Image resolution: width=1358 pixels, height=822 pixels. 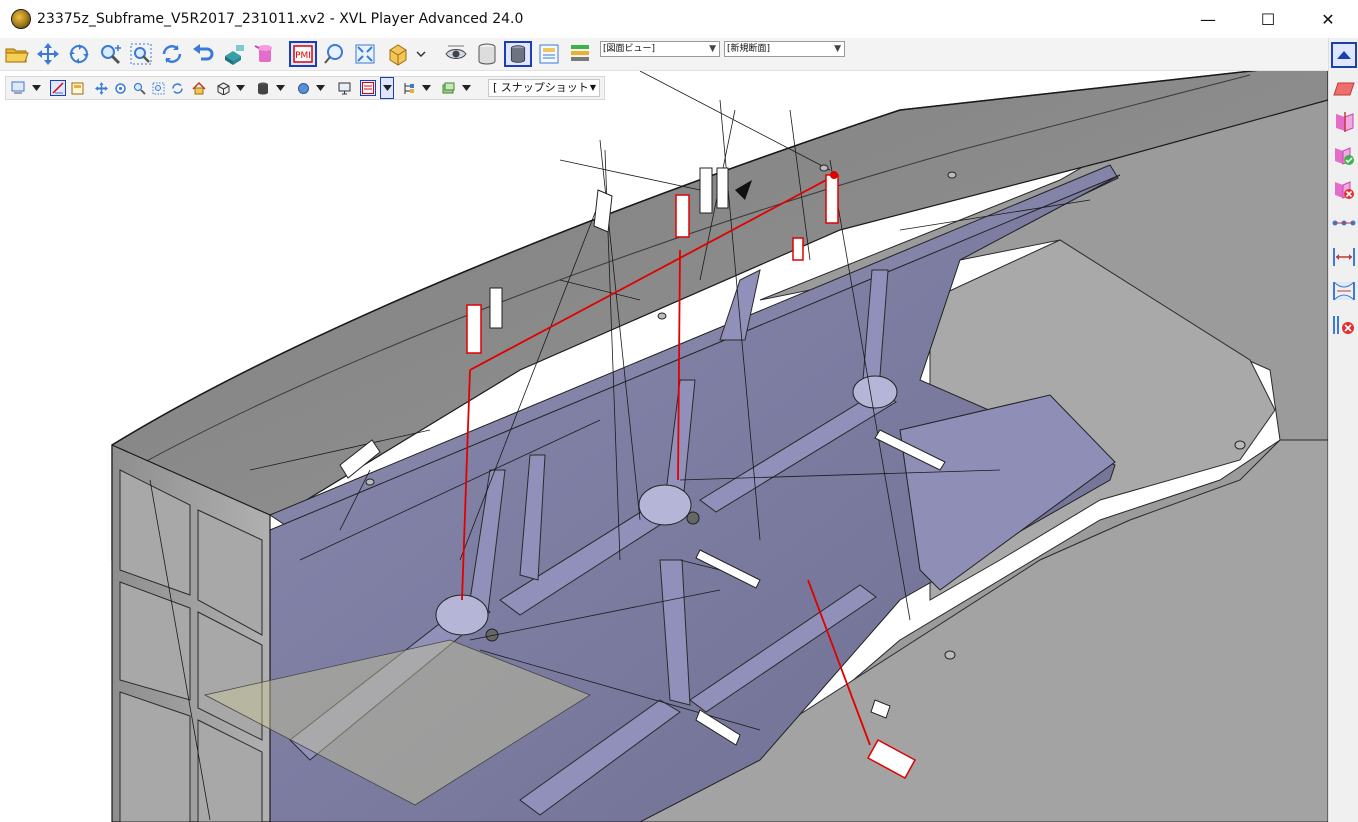 I want to click on zoom-area-icon, so click(x=158, y=88).